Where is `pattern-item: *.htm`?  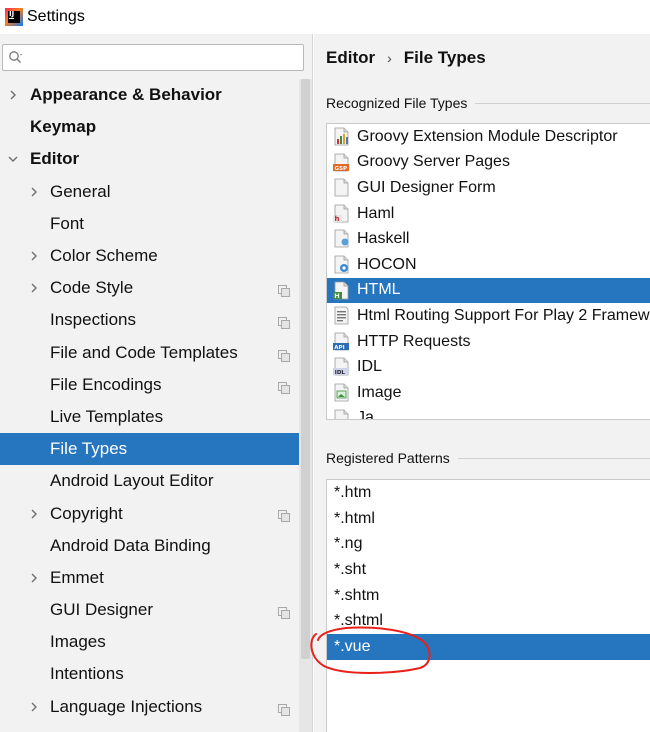 pattern-item: *.htm is located at coordinates (488, 493).